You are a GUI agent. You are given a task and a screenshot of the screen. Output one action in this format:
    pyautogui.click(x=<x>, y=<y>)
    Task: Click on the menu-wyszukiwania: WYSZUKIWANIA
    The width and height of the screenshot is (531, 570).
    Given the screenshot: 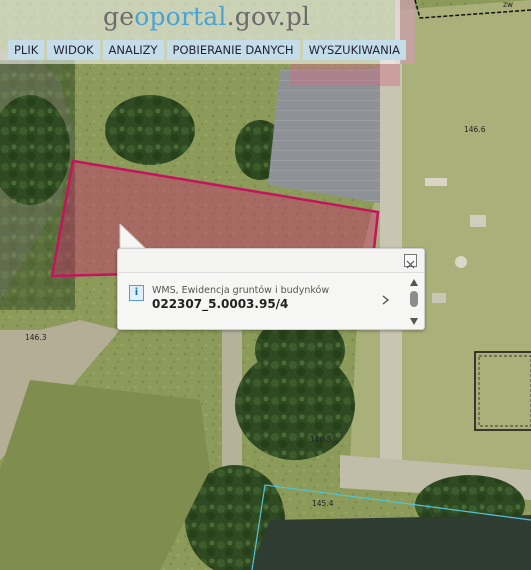 What is the action you would take?
    pyautogui.click(x=354, y=50)
    